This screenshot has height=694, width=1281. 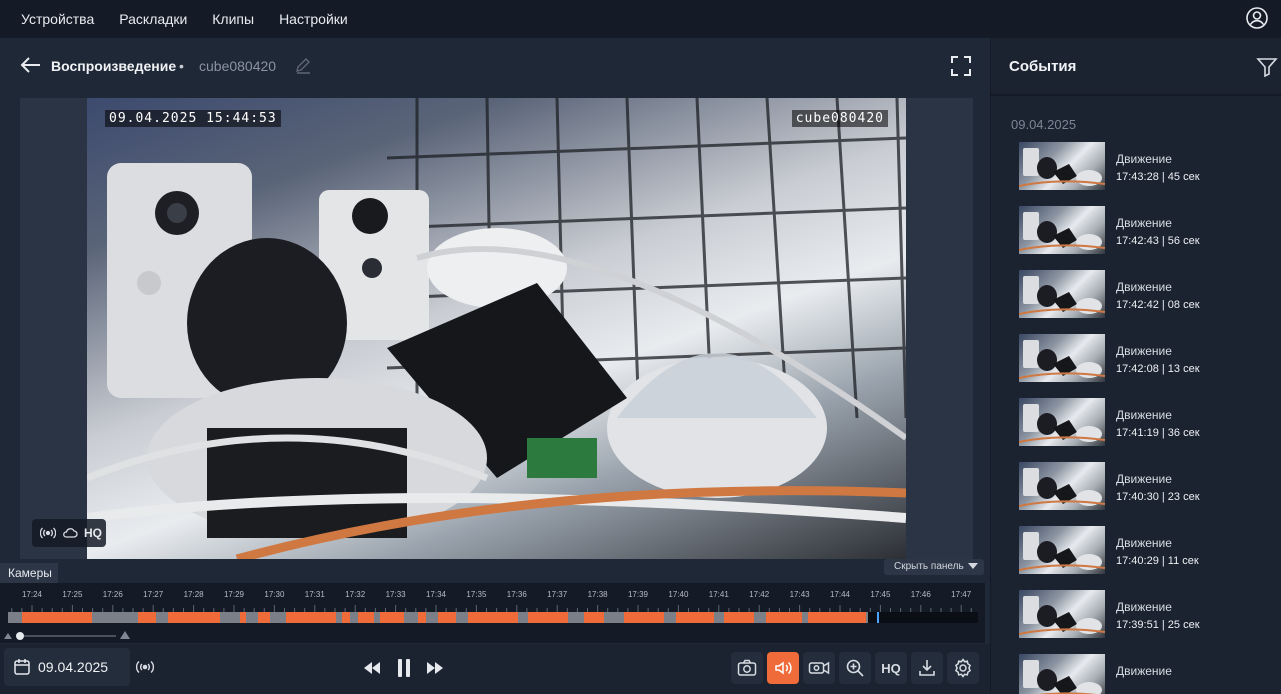 I want to click on ptz-camera-button, so click(x=819, y=668).